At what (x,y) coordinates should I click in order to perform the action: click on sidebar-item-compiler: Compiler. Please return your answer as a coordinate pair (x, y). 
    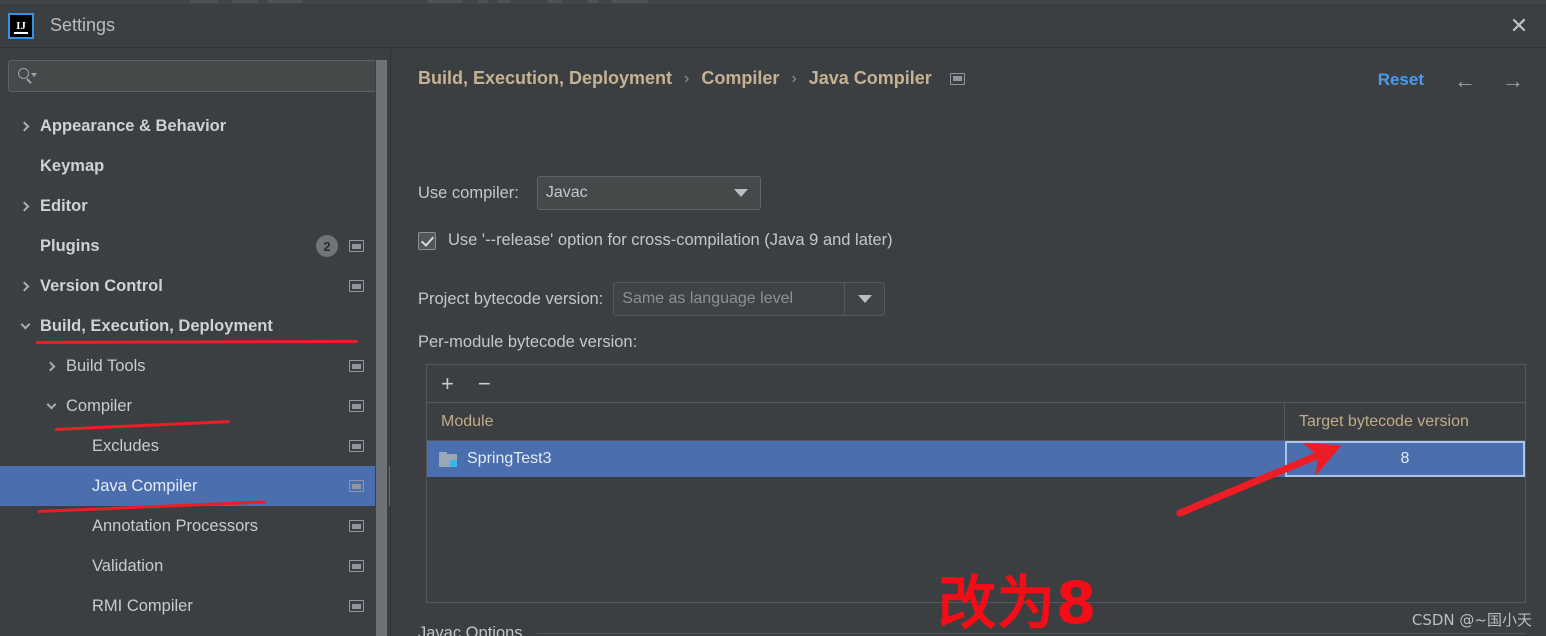
    Looking at the image, I should click on (195, 406).